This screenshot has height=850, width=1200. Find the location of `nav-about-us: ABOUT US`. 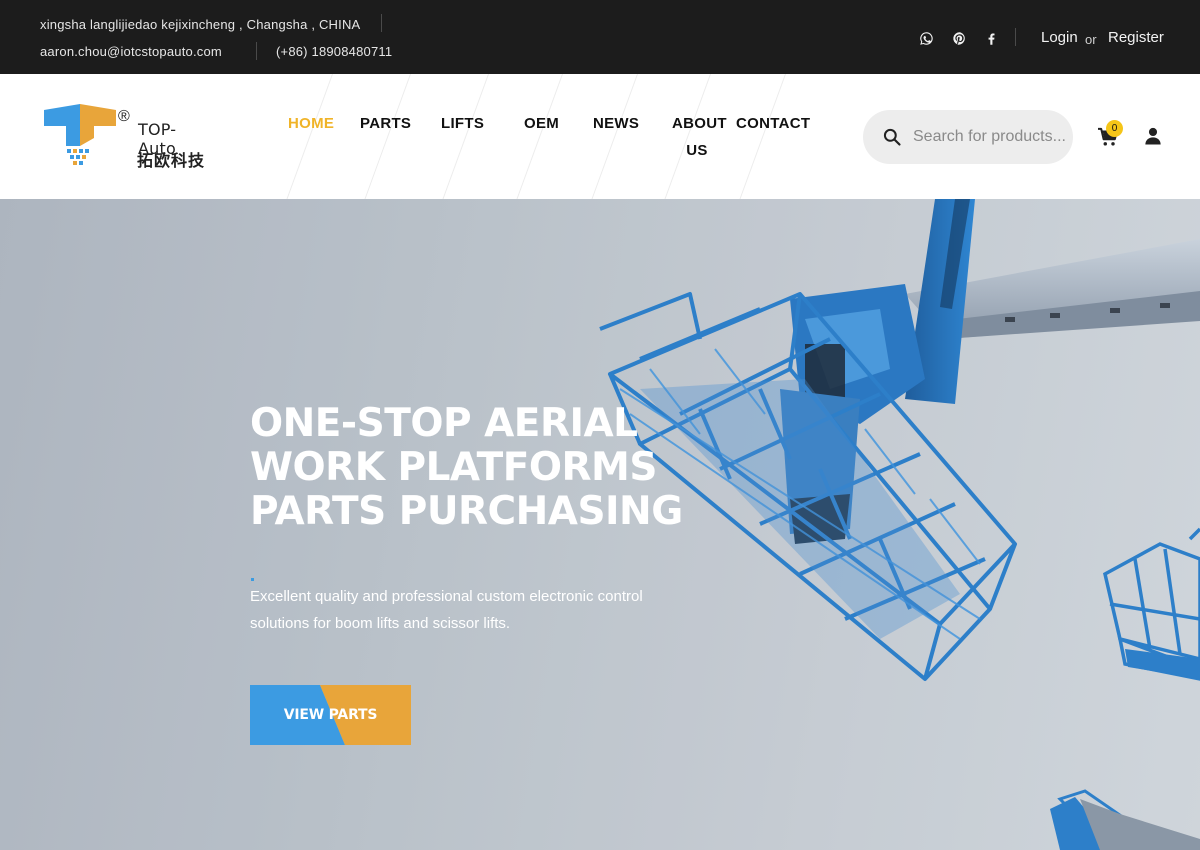

nav-about-us: ABOUT US is located at coordinates (699, 137).